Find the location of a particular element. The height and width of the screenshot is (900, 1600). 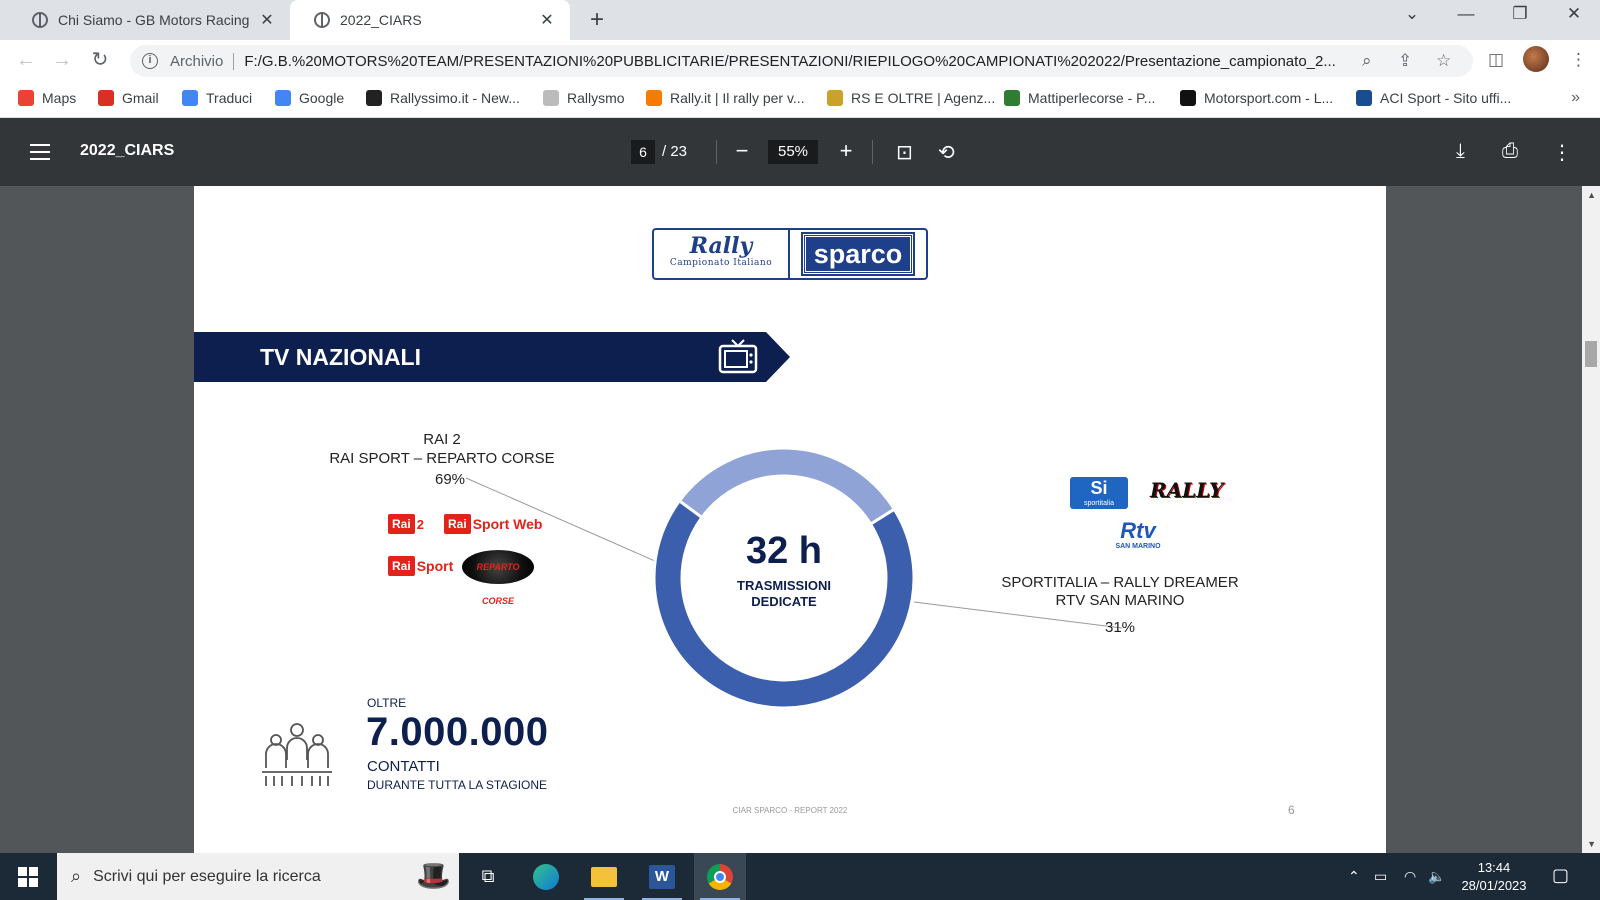

bookmark-label: Gmail is located at coordinates (140, 98).